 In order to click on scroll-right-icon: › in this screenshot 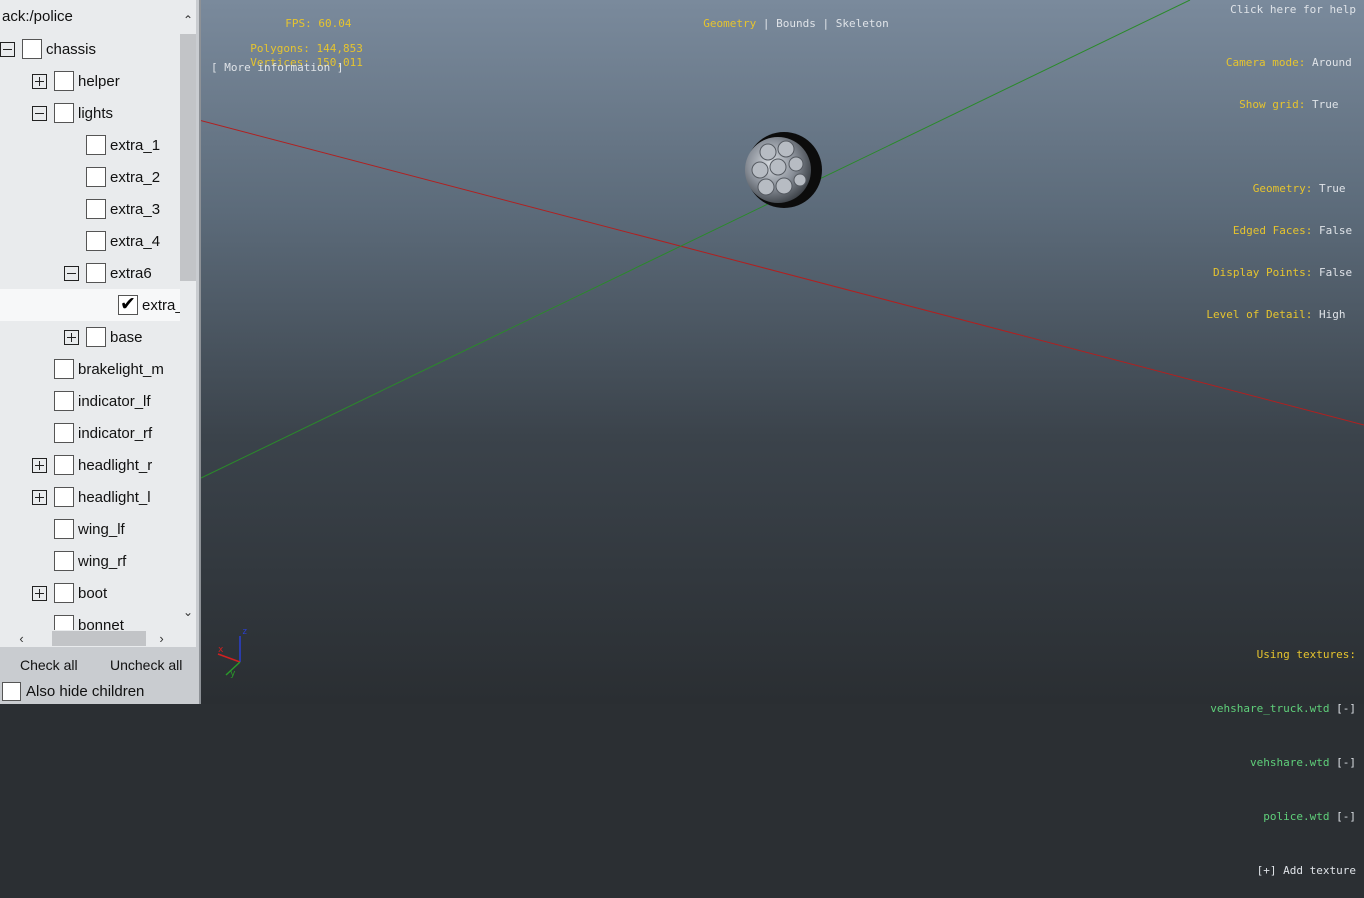, I will do `click(161, 638)`.